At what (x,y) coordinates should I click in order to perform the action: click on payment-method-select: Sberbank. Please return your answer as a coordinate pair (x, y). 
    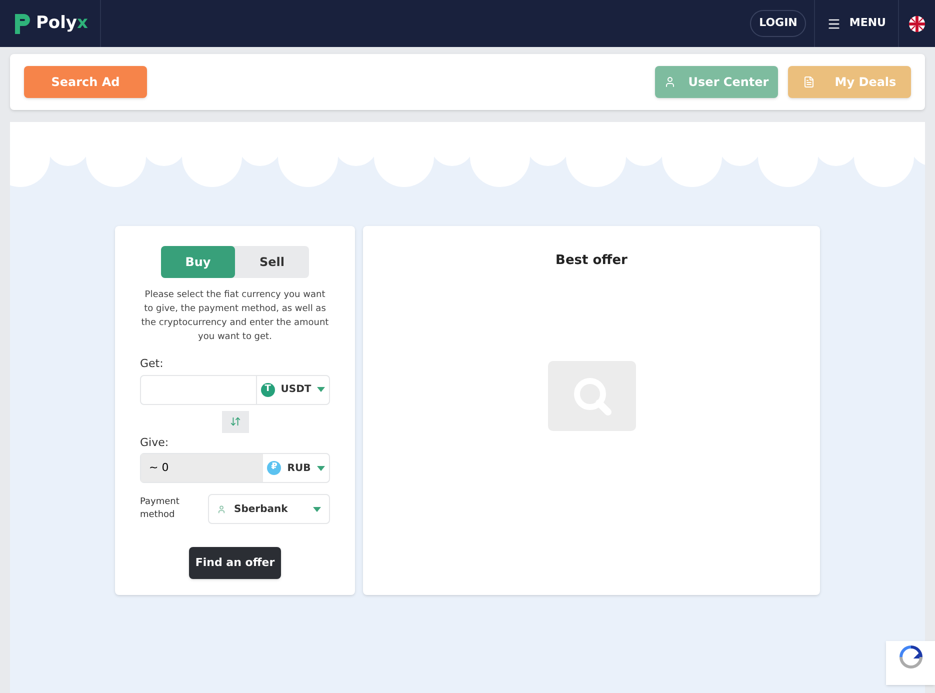
    Looking at the image, I should click on (269, 509).